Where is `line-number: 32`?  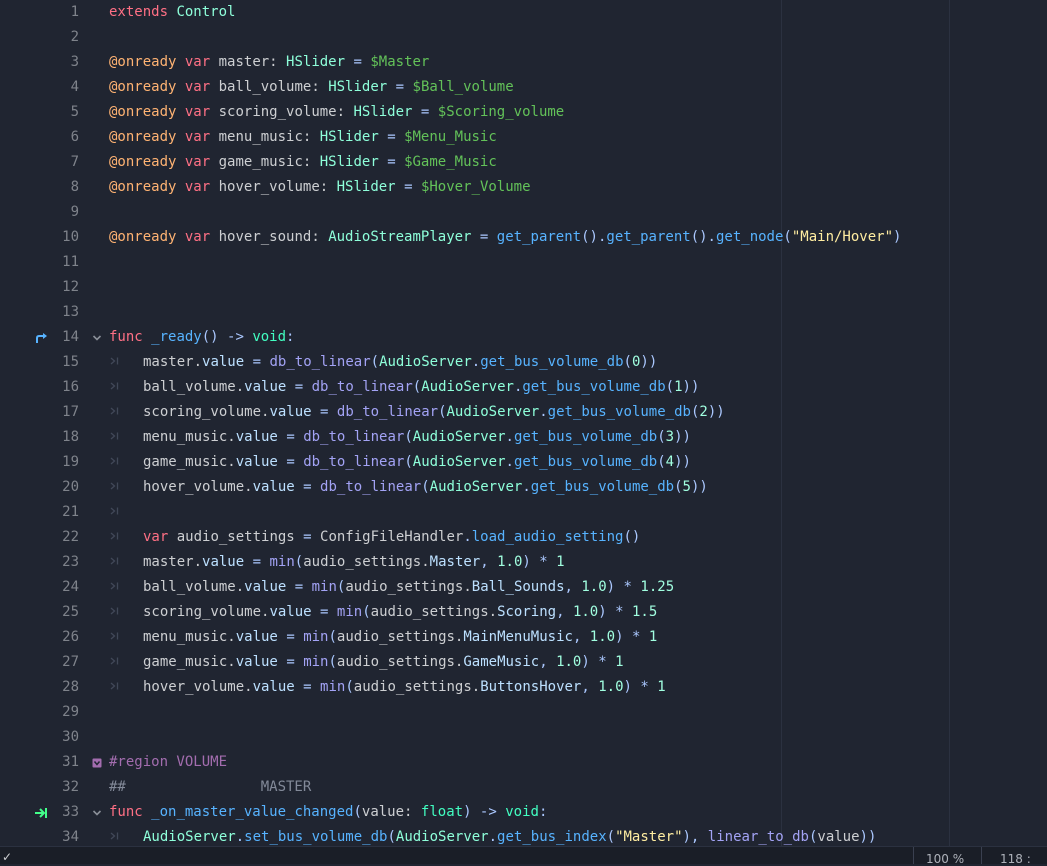
line-number: 32 is located at coordinates (70, 787).